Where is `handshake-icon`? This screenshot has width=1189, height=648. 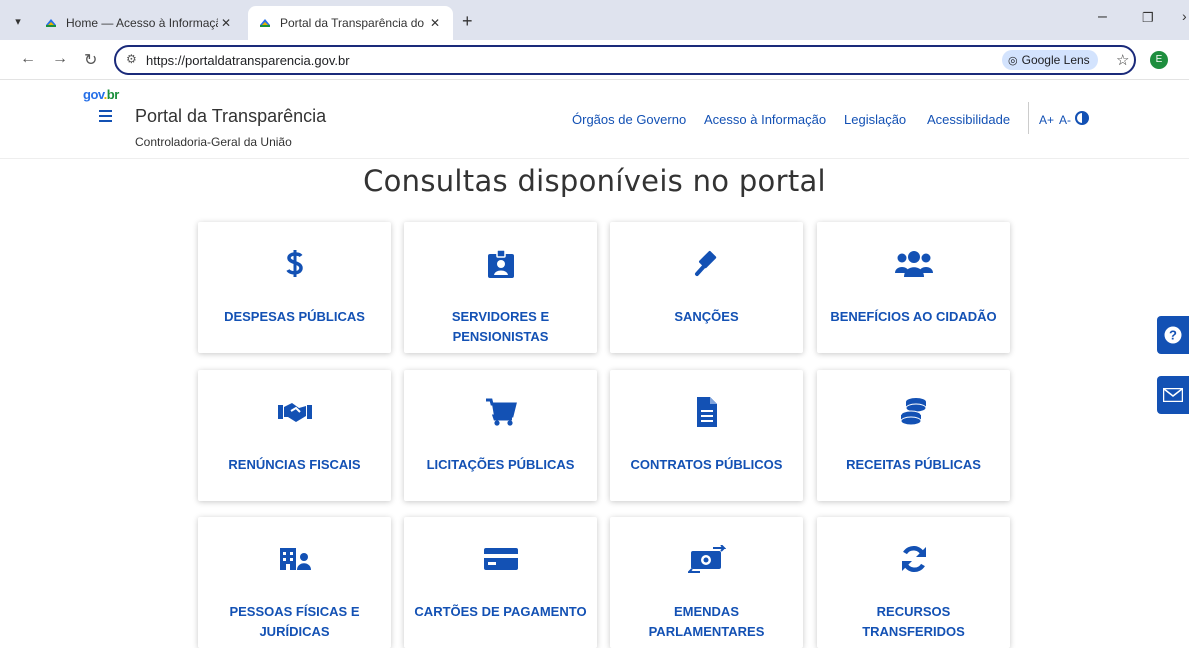
handshake-icon is located at coordinates (294, 412).